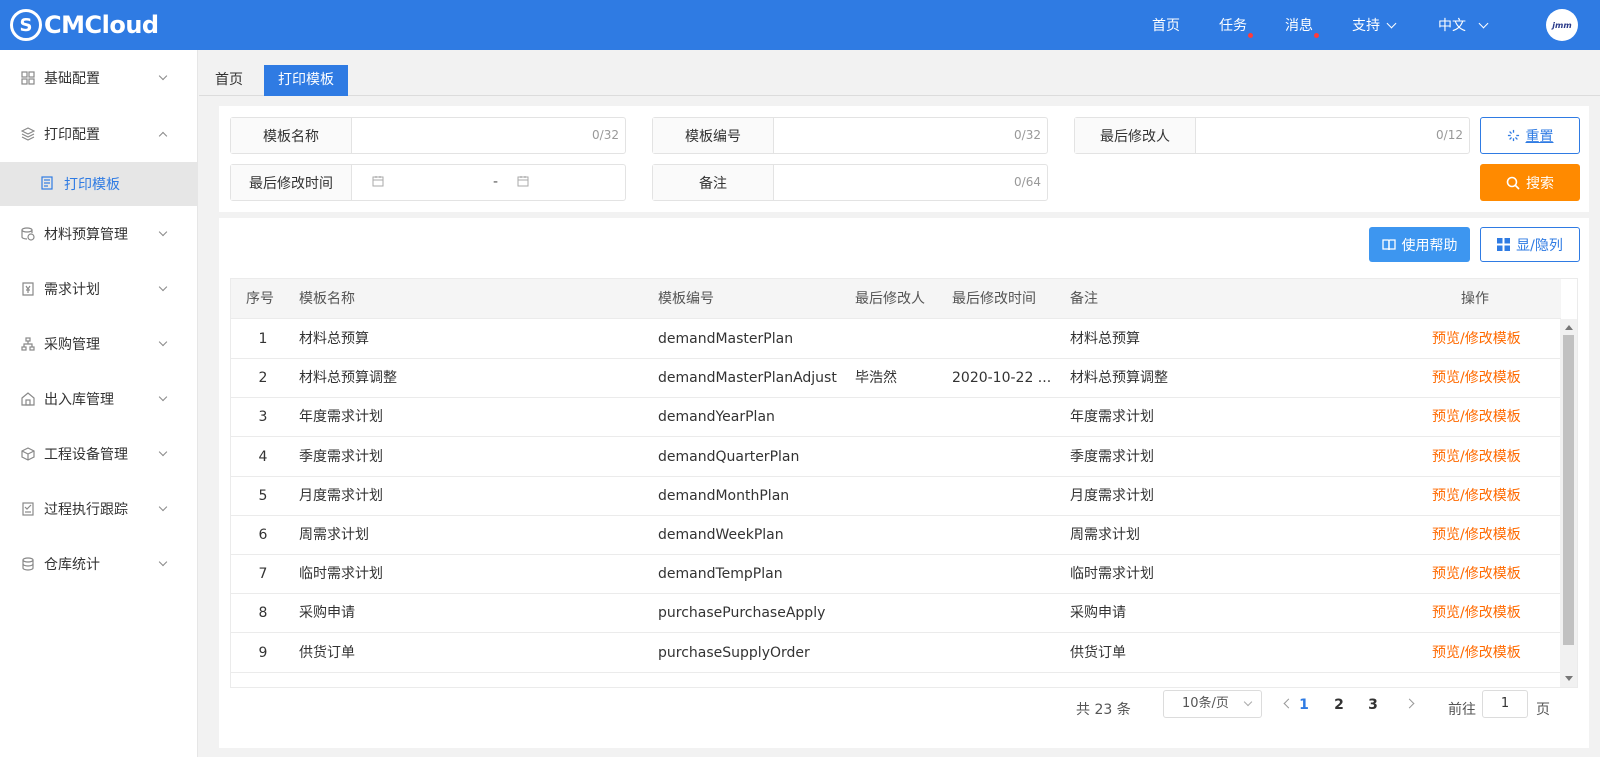 The width and height of the screenshot is (1600, 757). Describe the element at coordinates (1366, 26) in the screenshot. I see `nav-support-label: 支持` at that location.